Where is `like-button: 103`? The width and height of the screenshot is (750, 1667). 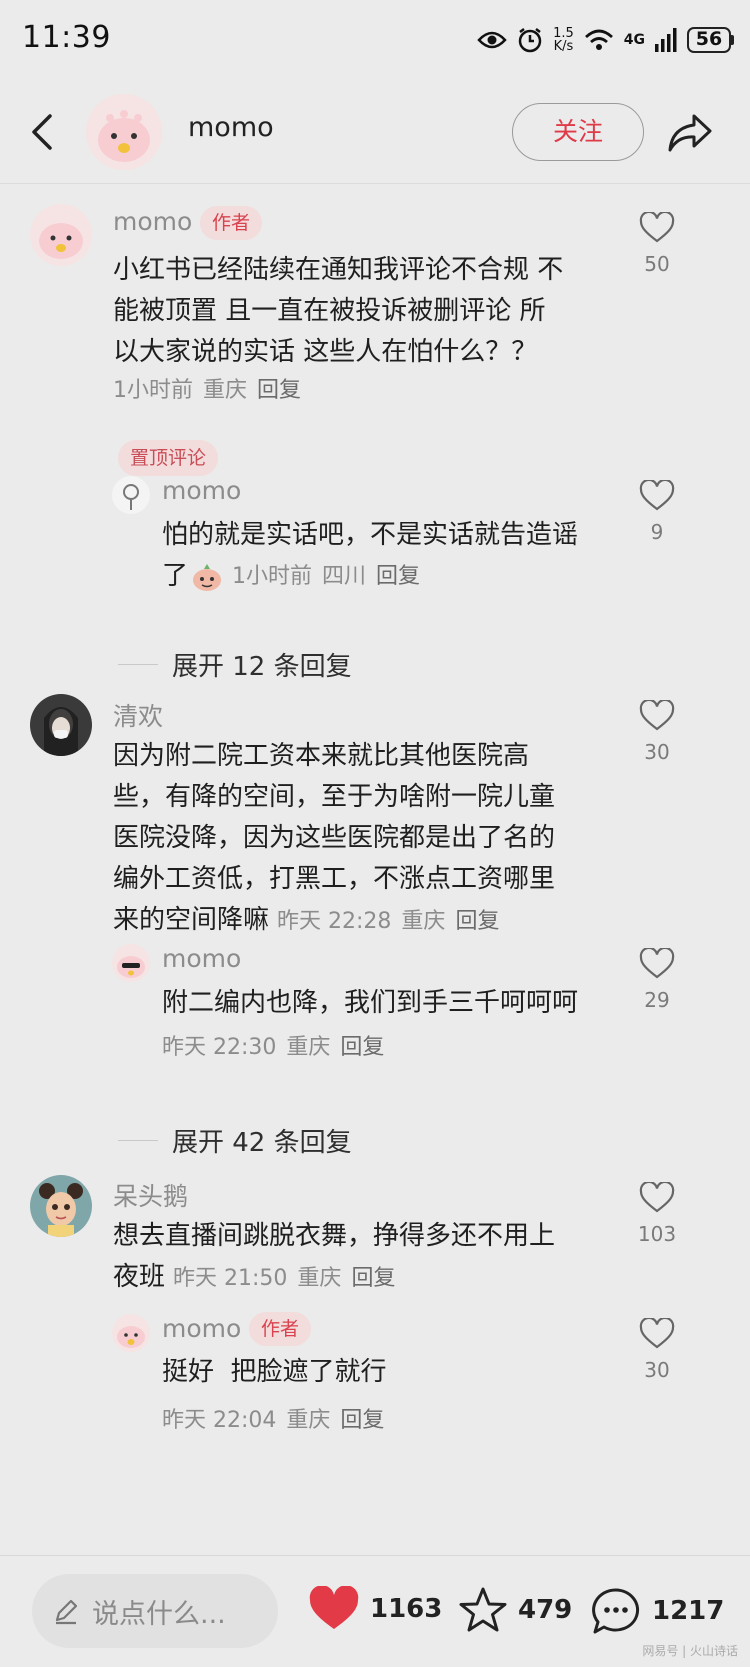 like-button: 103 is located at coordinates (657, 1213).